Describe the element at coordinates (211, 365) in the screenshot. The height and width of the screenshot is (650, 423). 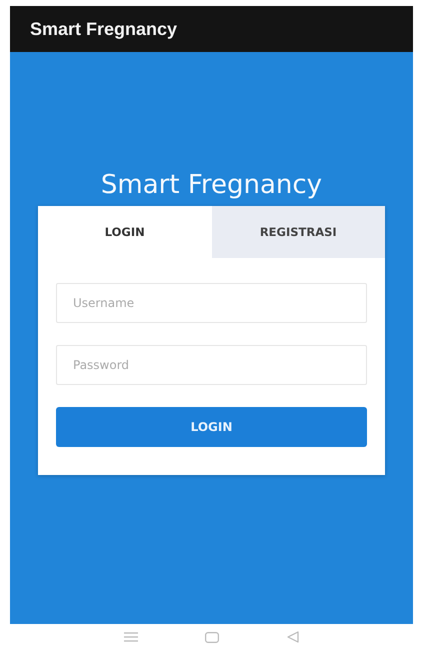
I see `input-field: Password` at that location.